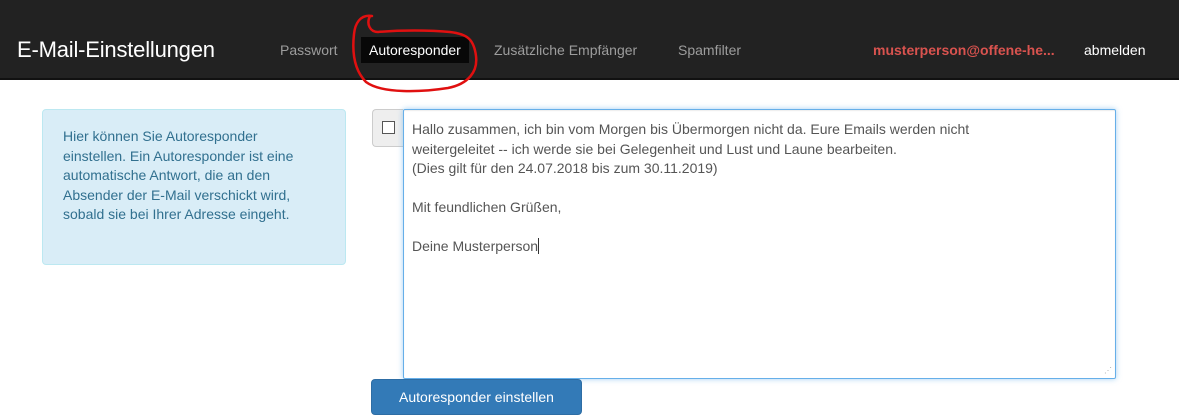  Describe the element at coordinates (759, 247) in the screenshot. I see `message-last-line: Deine Musterperson` at that location.